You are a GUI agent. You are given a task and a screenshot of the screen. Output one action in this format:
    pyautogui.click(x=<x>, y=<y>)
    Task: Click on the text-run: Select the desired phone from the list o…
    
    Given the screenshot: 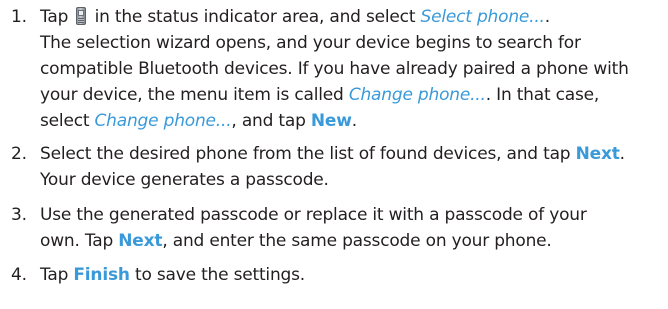 What is the action you would take?
    pyautogui.click(x=308, y=154)
    